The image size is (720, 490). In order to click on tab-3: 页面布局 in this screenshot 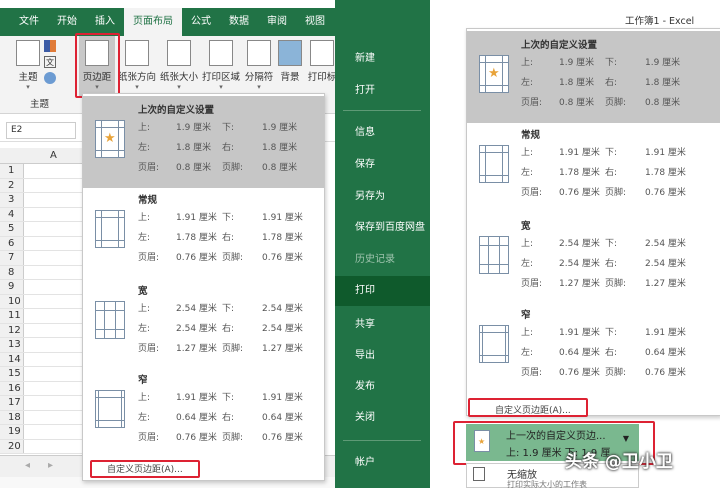, I will do `click(153, 22)`.